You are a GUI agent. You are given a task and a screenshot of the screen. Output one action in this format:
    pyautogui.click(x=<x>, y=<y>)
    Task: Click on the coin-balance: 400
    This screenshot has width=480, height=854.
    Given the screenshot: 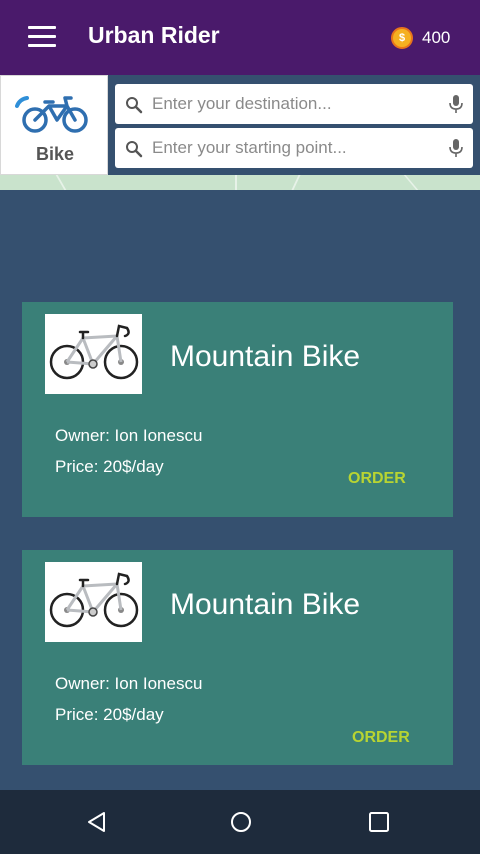 What is the action you would take?
    pyautogui.click(x=436, y=37)
    